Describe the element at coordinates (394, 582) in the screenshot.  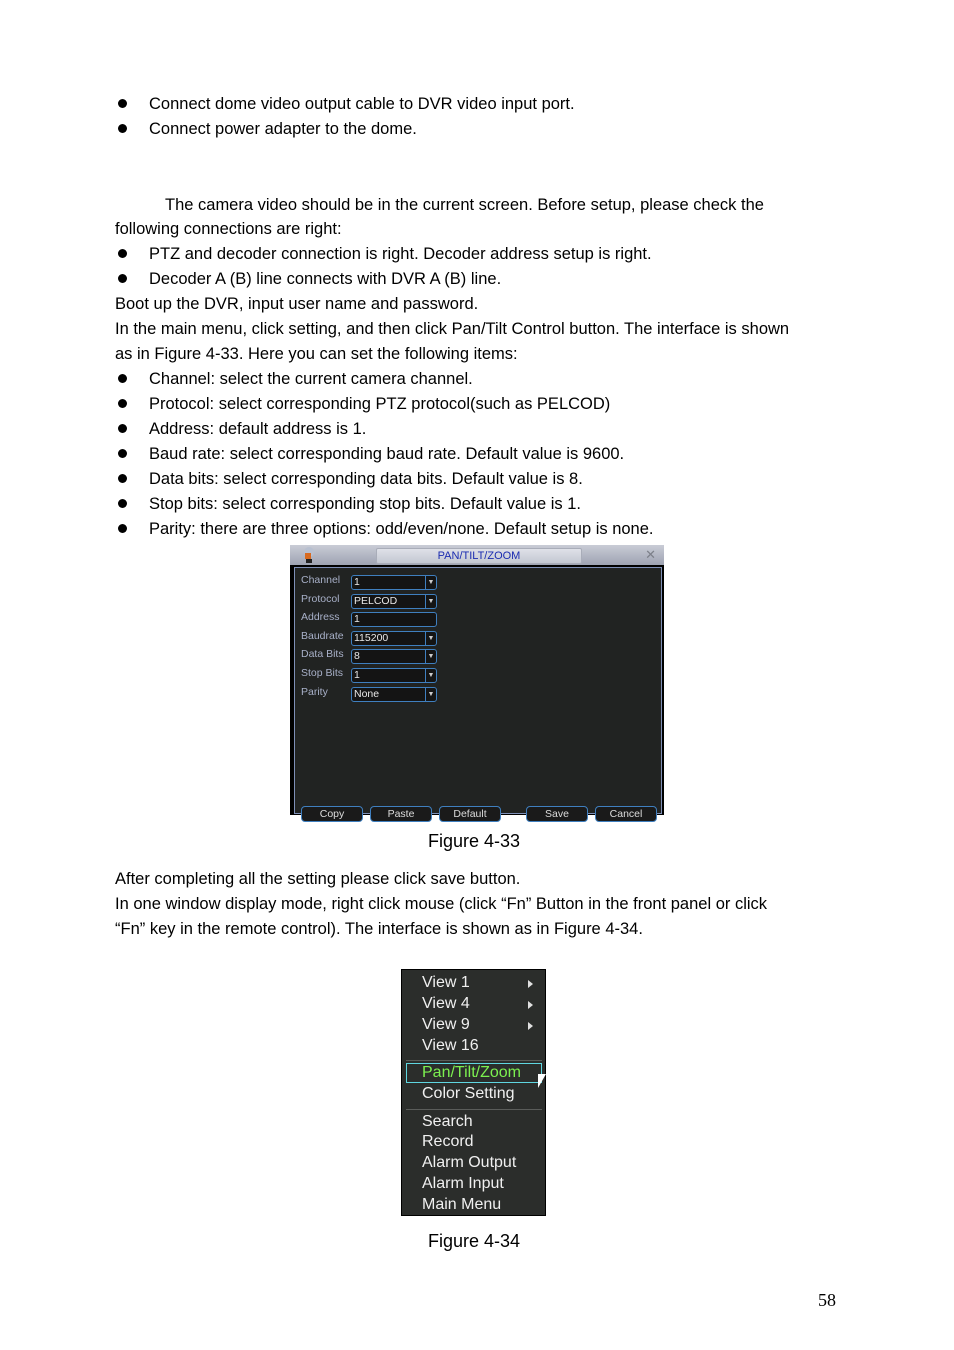
I see `channel-select: 1 ▼` at that location.